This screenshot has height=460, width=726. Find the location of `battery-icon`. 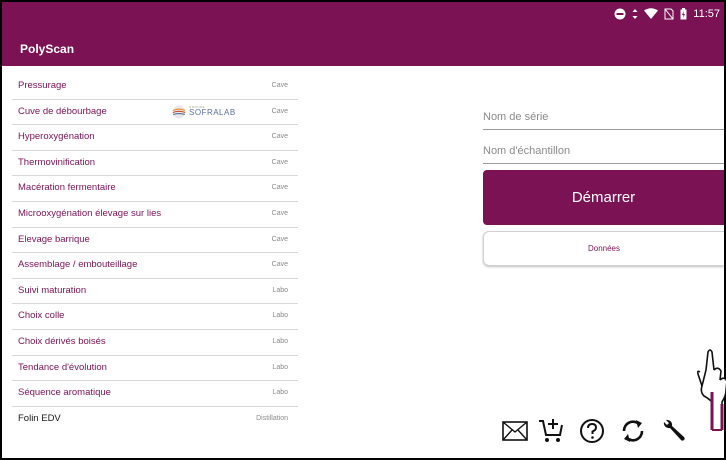

battery-icon is located at coordinates (683, 14).